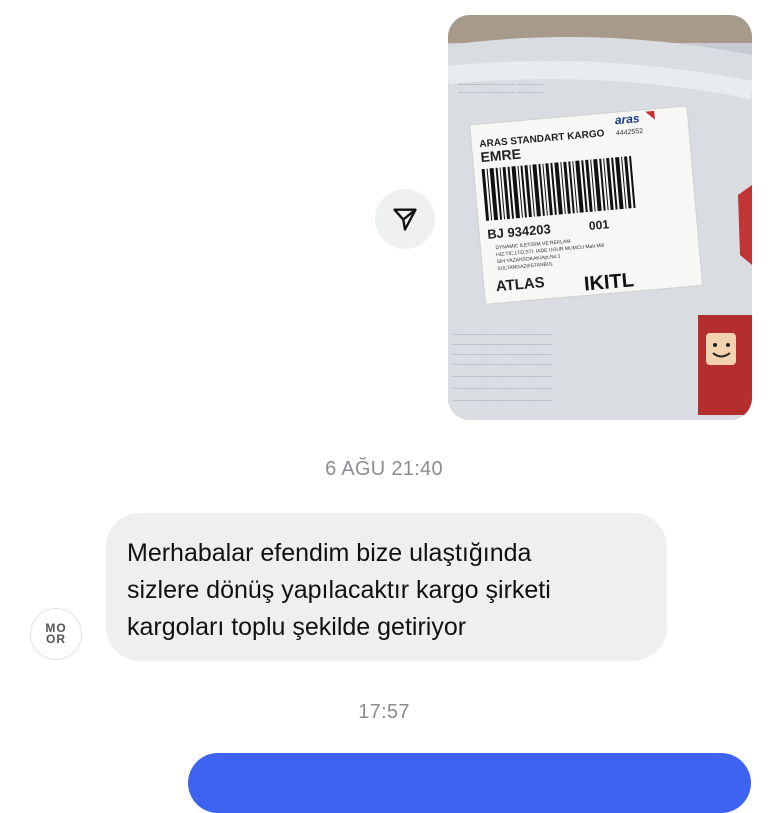 The image size is (768, 813). I want to click on share-button, so click(405, 219).